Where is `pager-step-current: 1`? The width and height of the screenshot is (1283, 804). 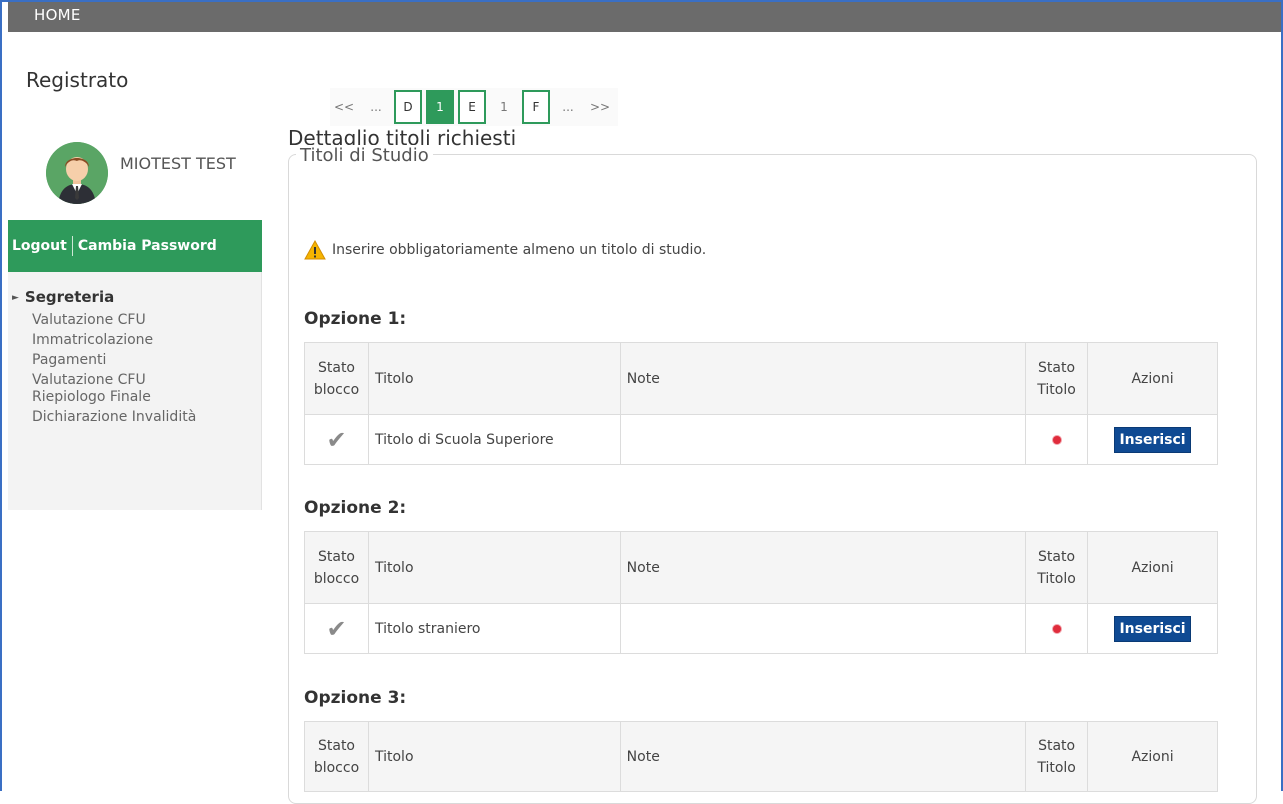
pager-step-current: 1 is located at coordinates (440, 107).